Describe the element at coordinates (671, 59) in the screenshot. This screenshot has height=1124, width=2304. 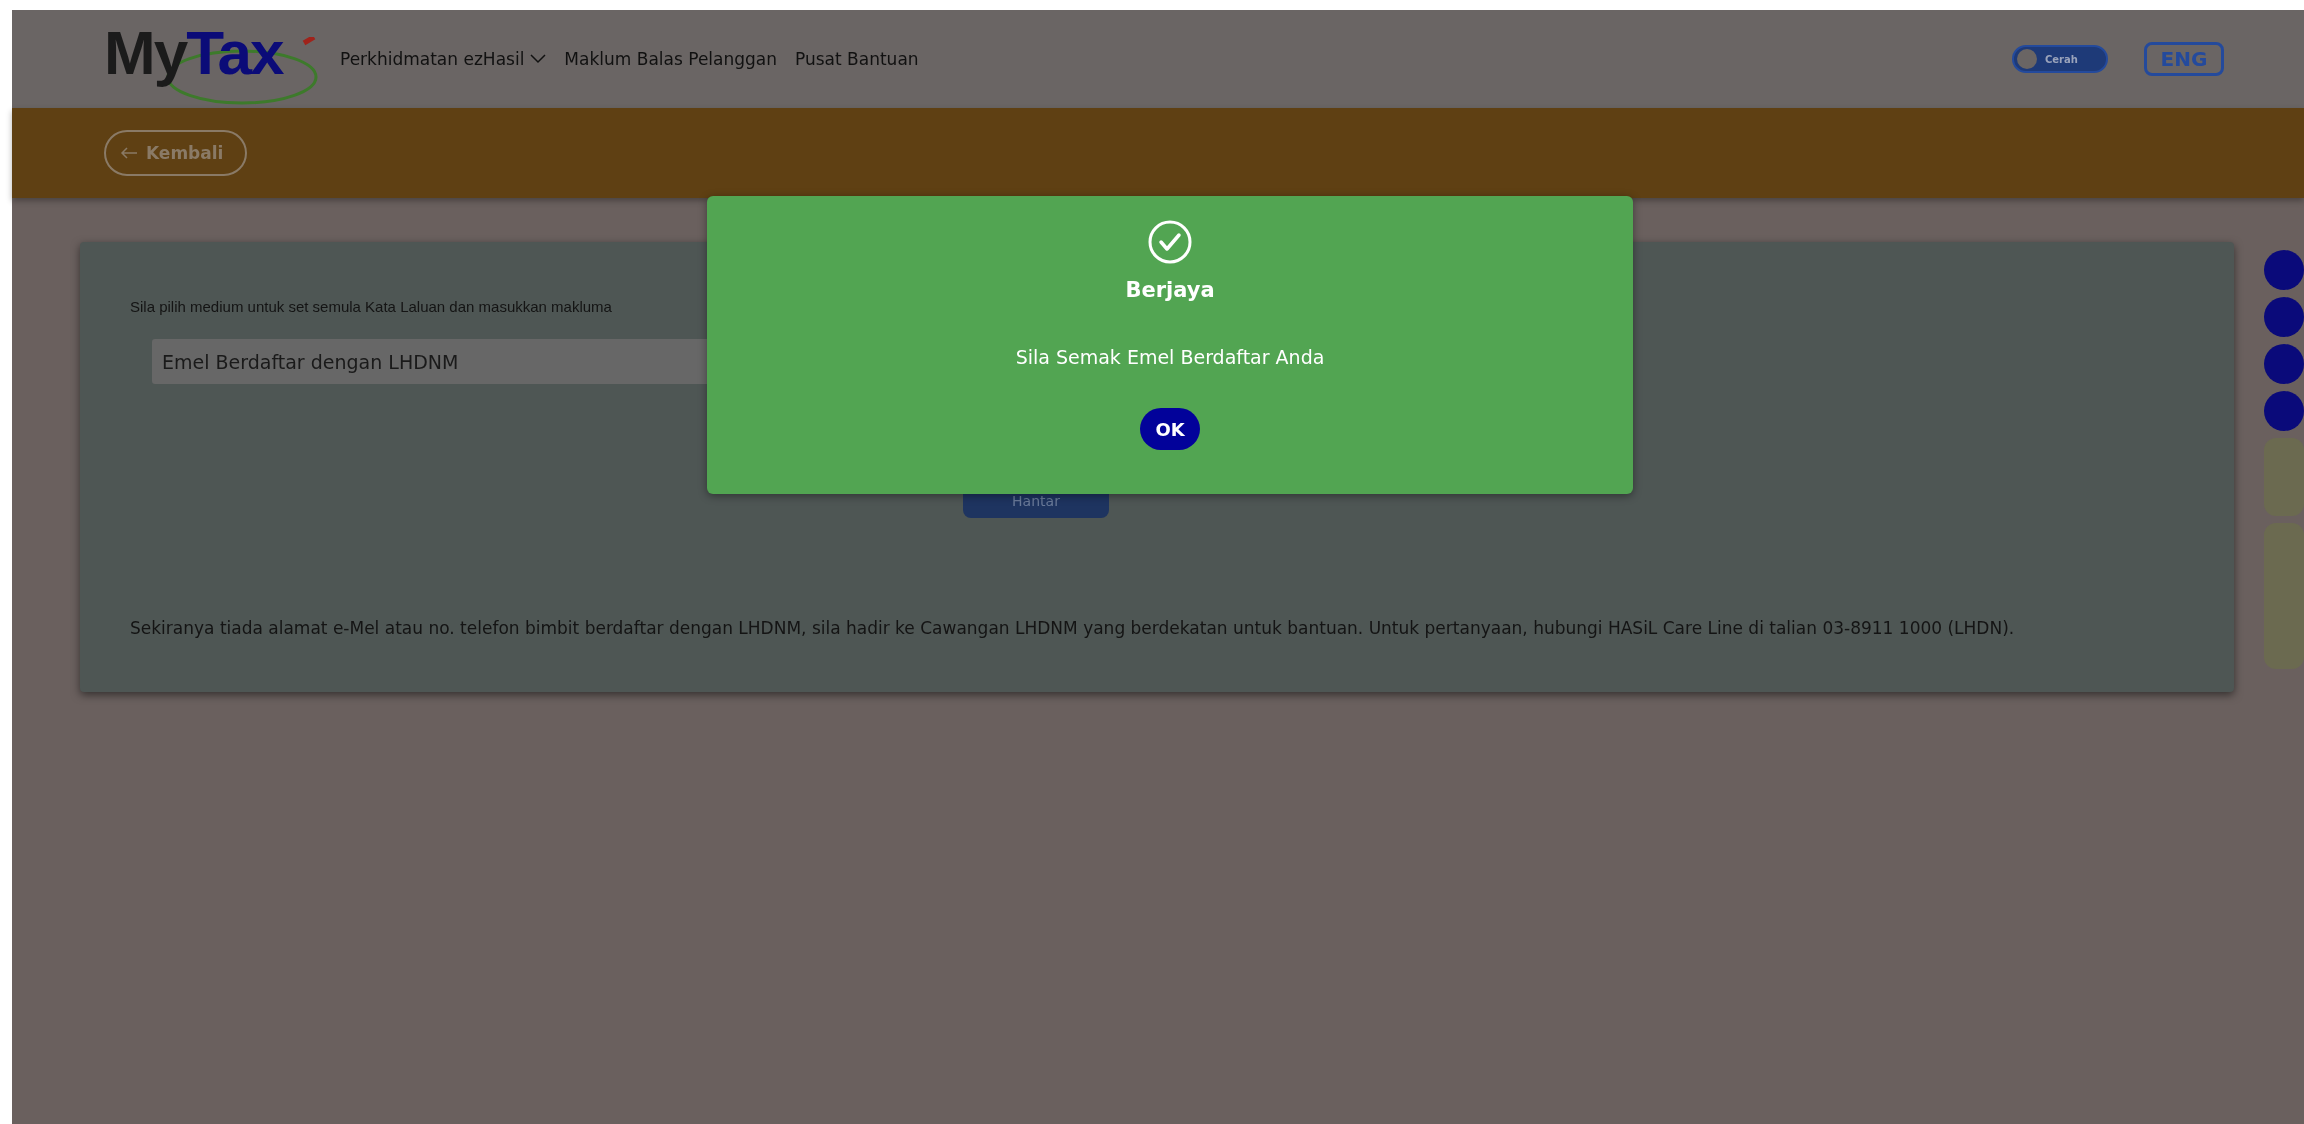
I see `nav-link: Maklum Balas Pelanggan` at that location.